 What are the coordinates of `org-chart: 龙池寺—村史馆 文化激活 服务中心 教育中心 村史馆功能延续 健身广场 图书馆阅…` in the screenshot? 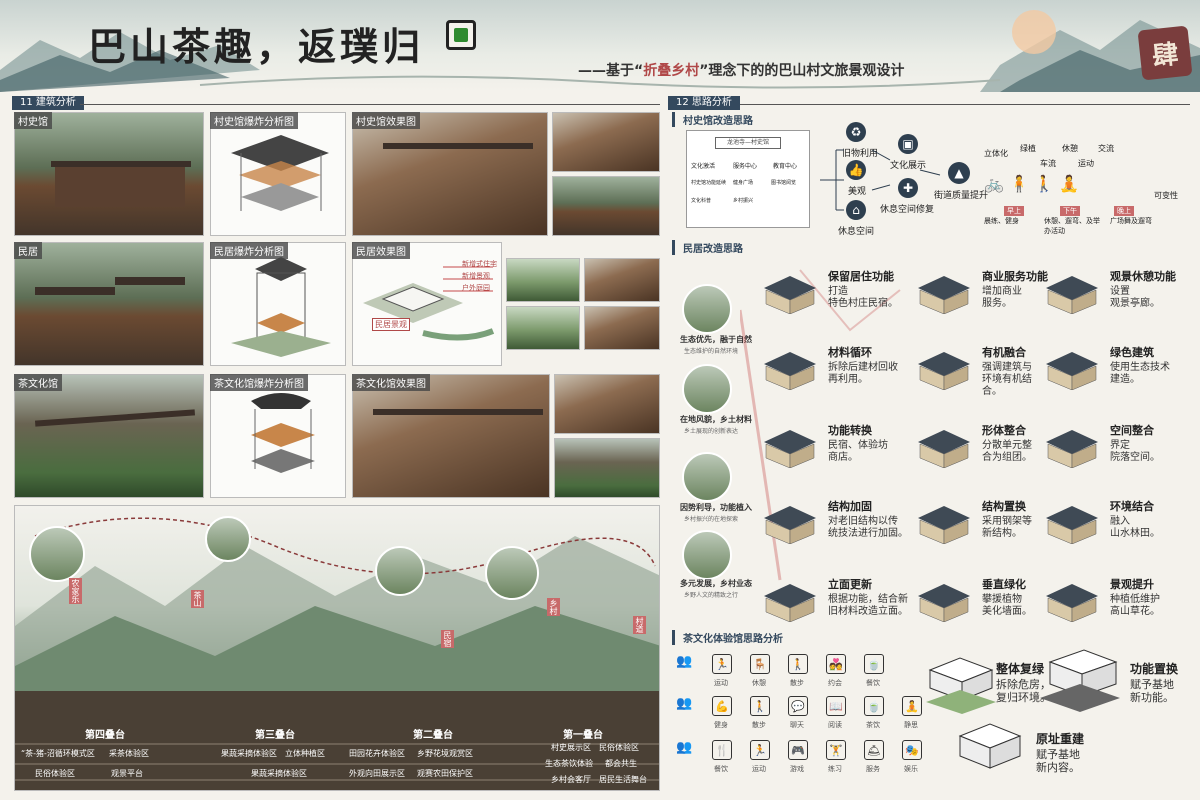 It's located at (748, 179).